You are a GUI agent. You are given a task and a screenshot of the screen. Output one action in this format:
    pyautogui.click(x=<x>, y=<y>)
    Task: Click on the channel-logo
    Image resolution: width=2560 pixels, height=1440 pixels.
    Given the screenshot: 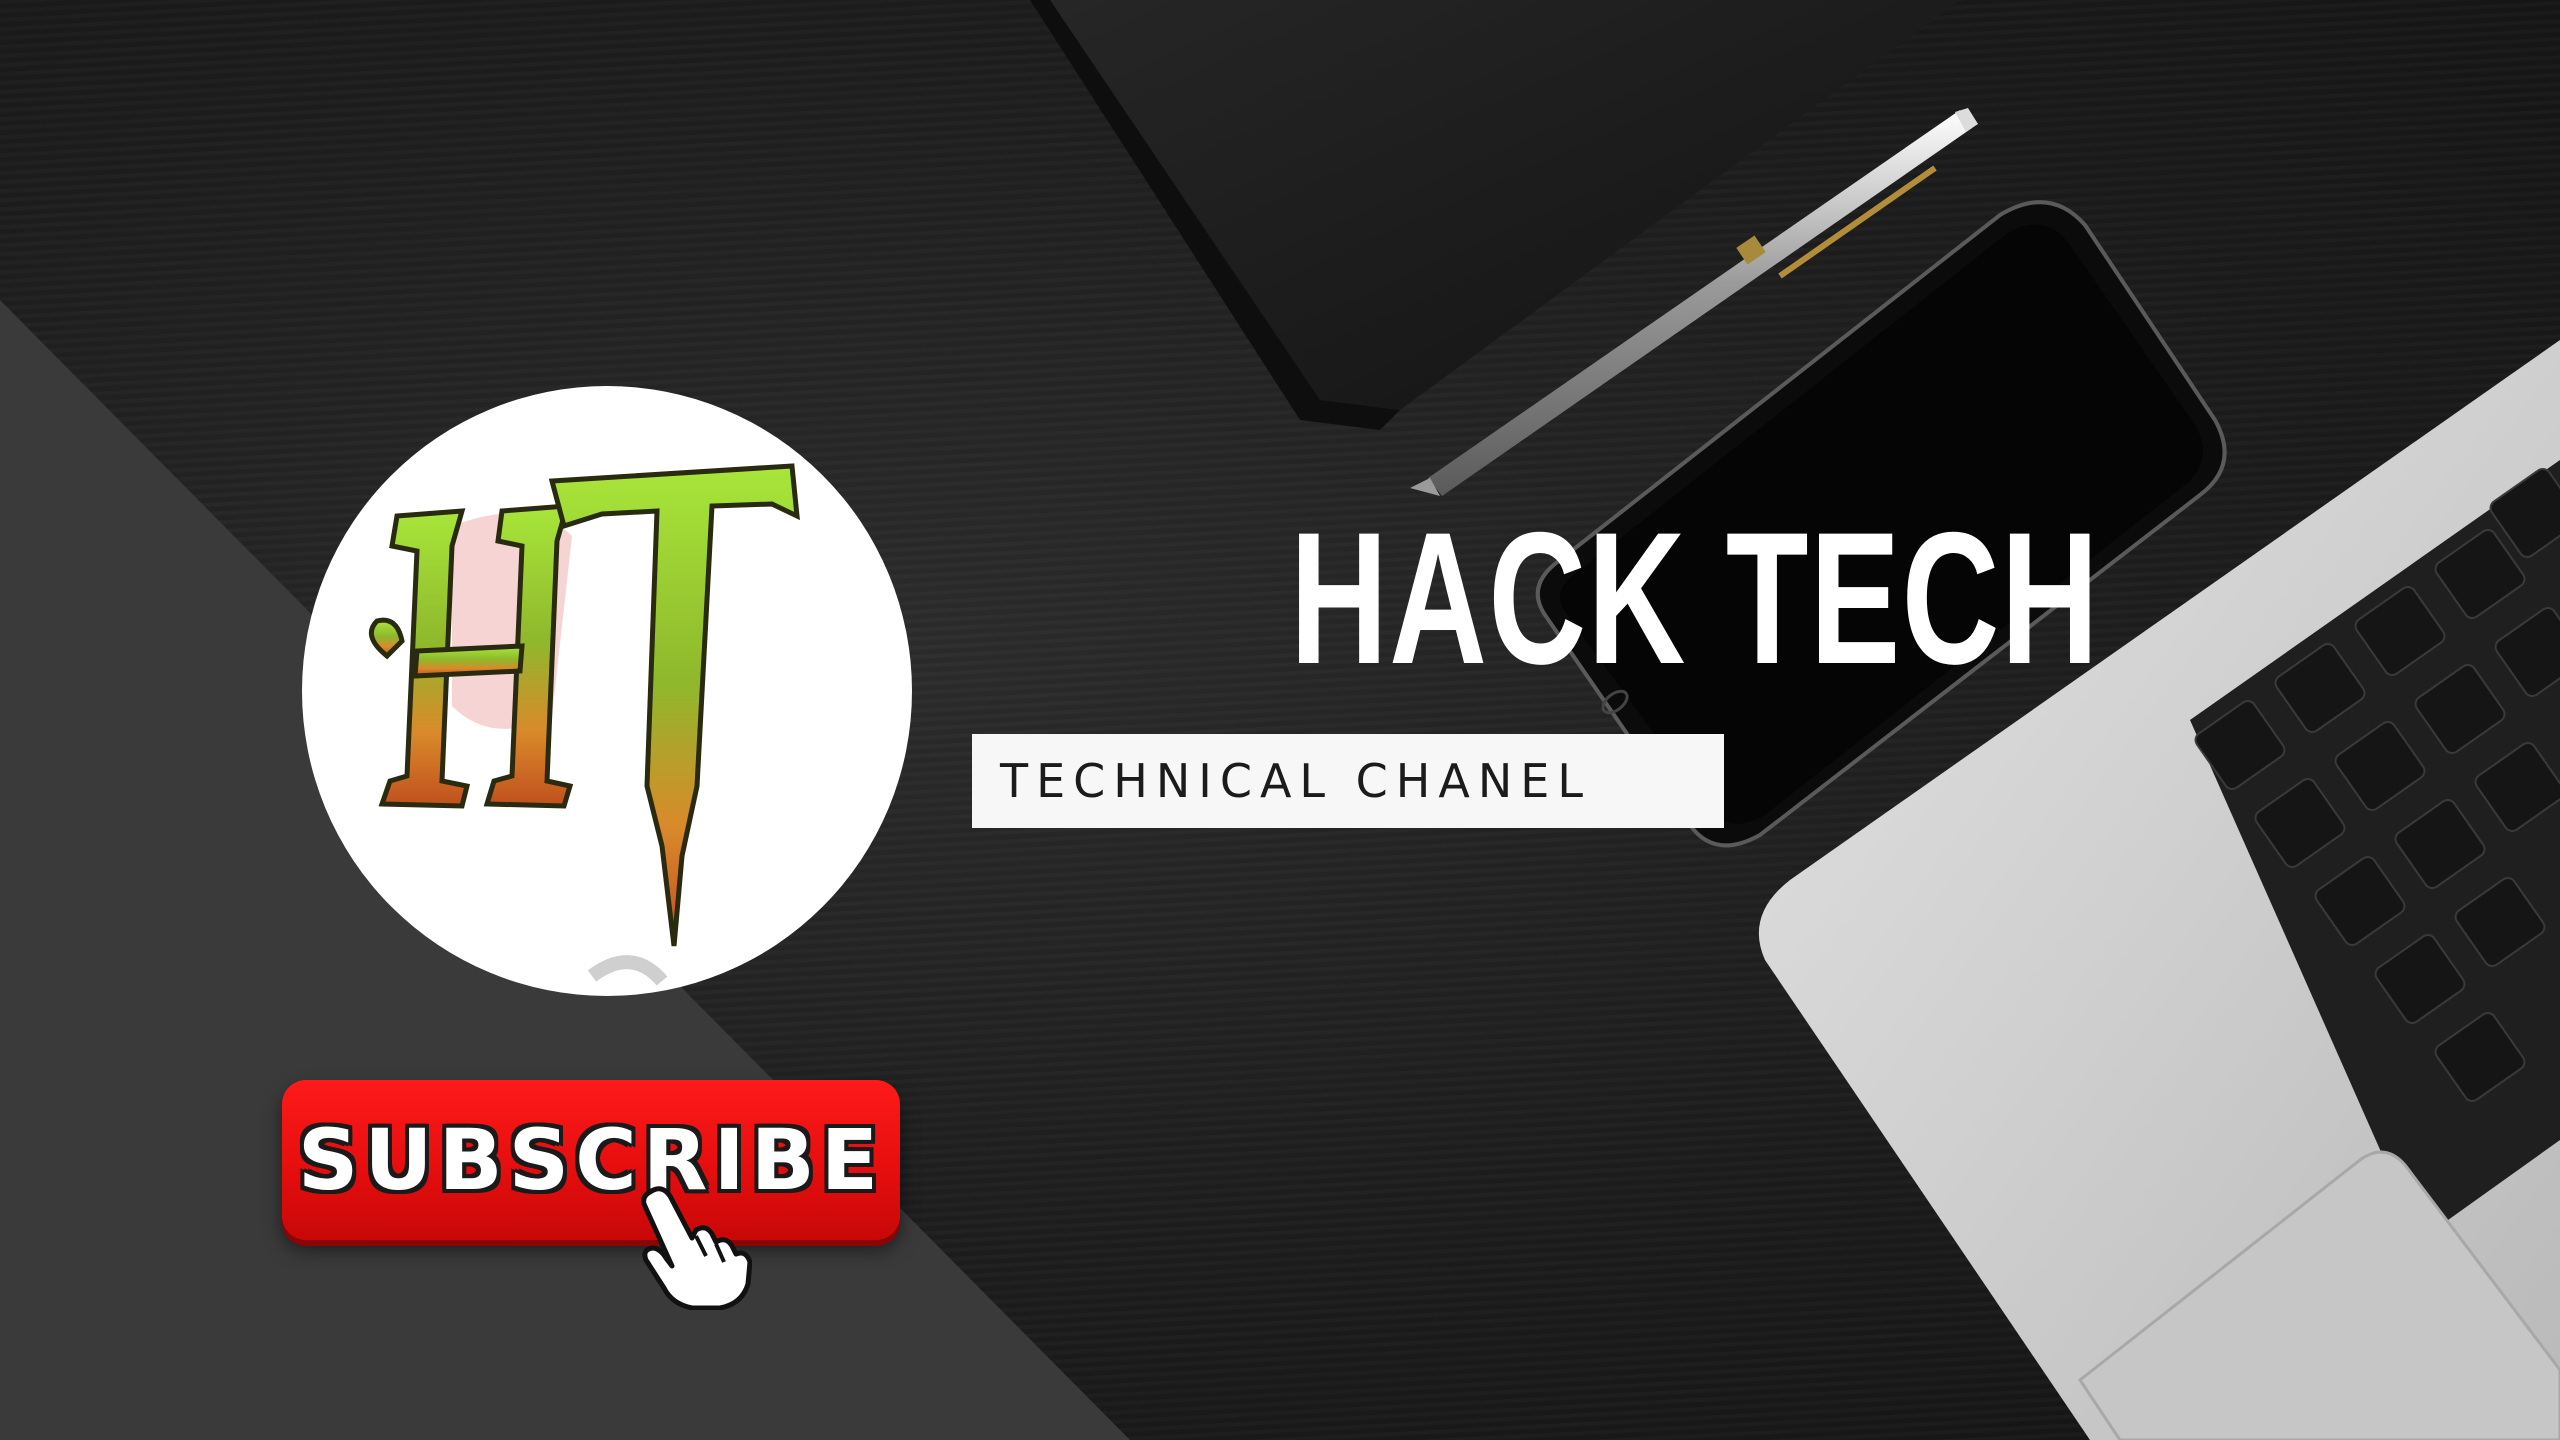 What is the action you would take?
    pyautogui.click(x=607, y=691)
    